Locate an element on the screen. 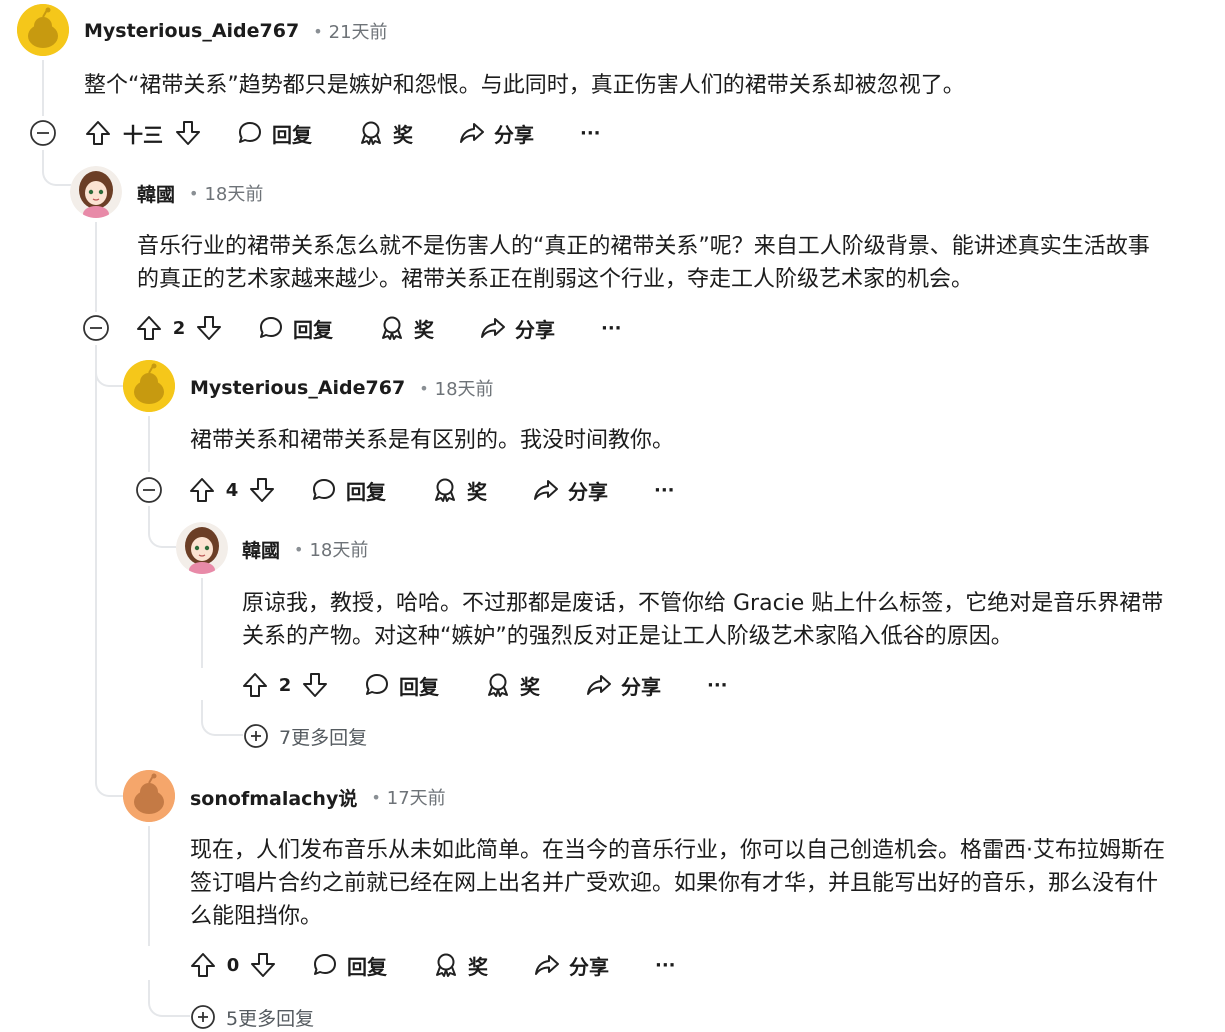 This screenshot has height=1032, width=1225. comment-actions: 4 回复 奖 分享 ··· is located at coordinates (405, 490).